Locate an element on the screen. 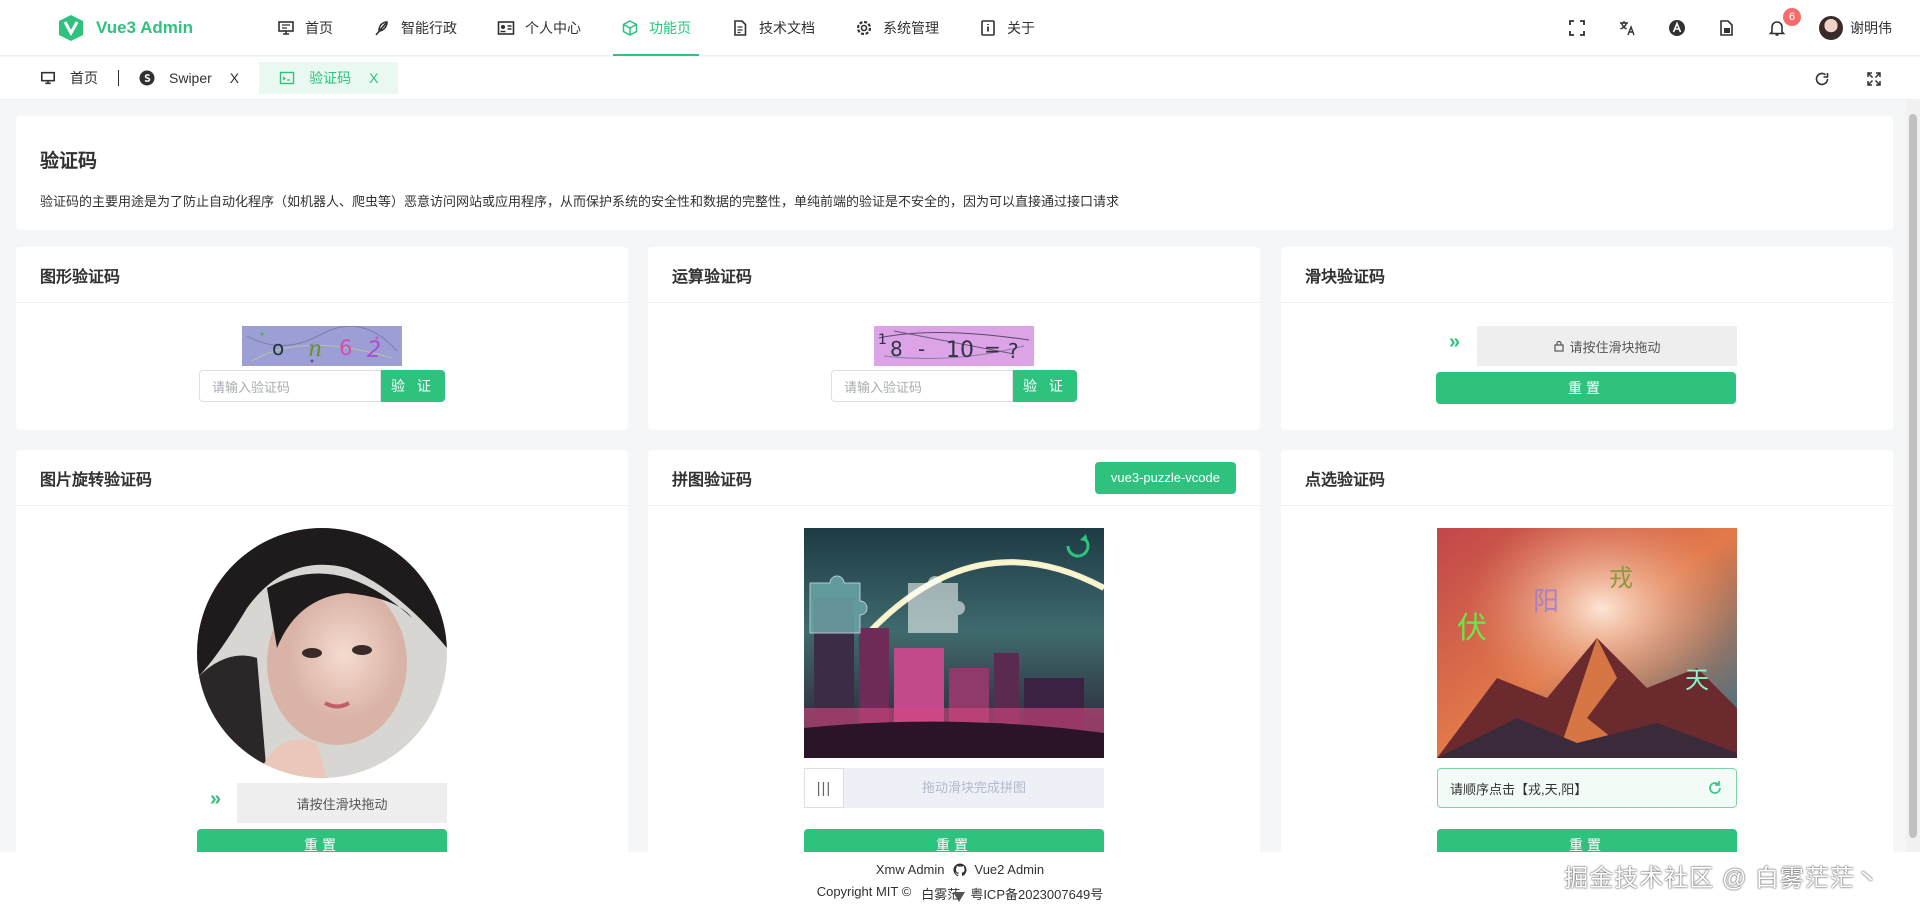 The height and width of the screenshot is (911, 1920). tab-swiper: Swiper X is located at coordinates (189, 78).